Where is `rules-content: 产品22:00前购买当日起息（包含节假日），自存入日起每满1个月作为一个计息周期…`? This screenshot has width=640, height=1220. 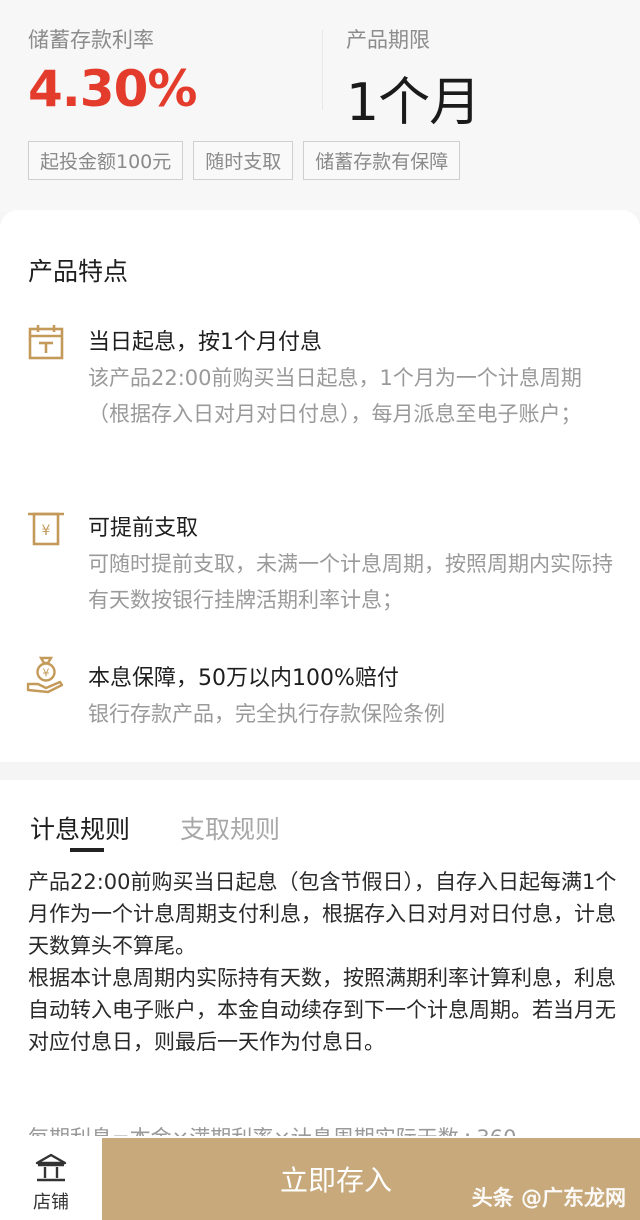 rules-content: 产品22:00前购买当日起息（包含节假日），自存入日起每满1个月作为一个计息周期… is located at coordinates (323, 962).